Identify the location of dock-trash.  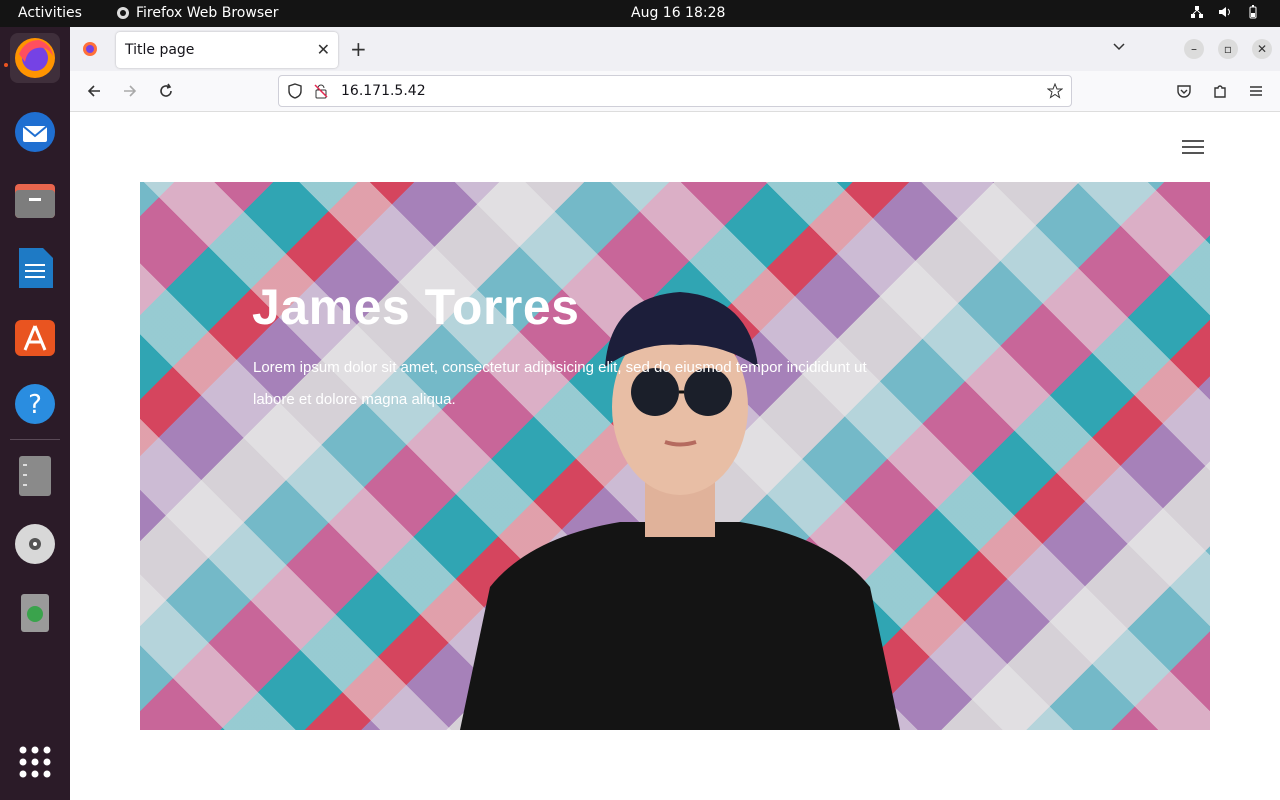
(35, 612).